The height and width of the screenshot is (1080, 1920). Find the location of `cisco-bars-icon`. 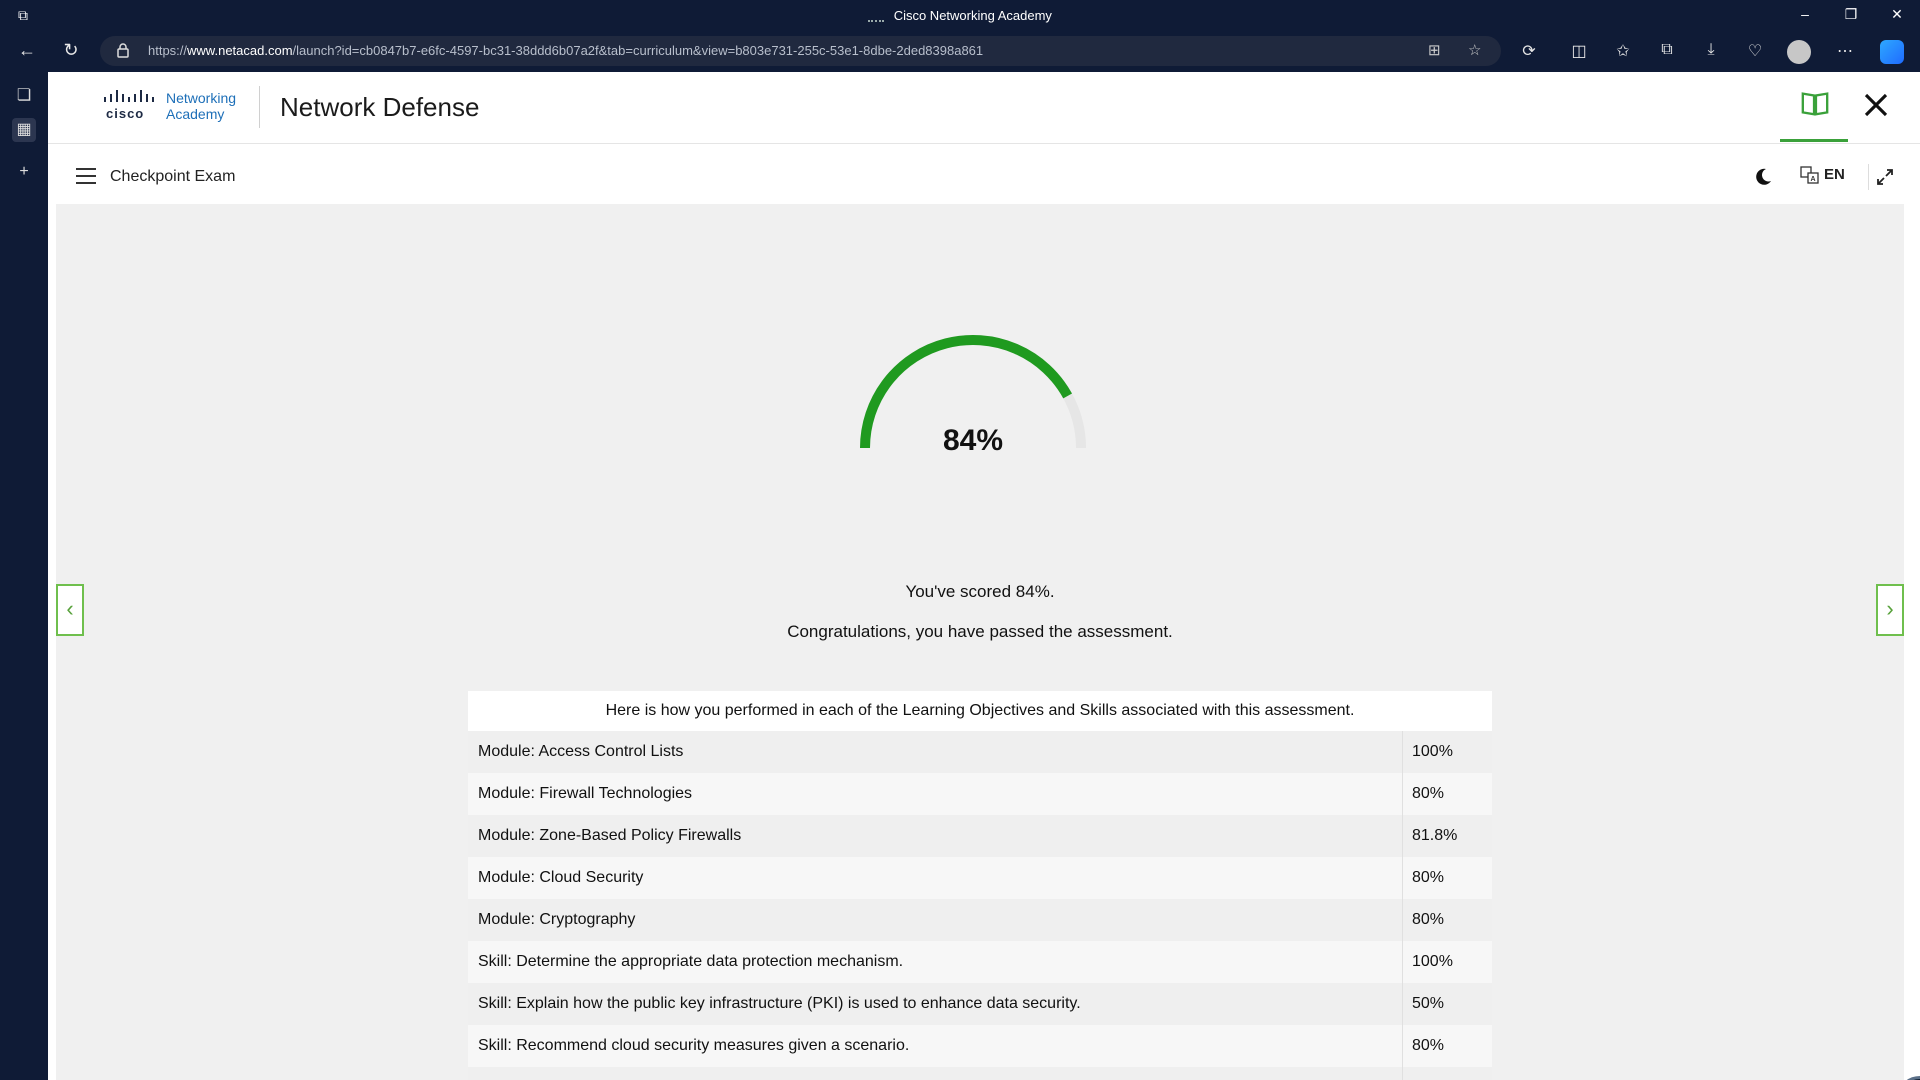

cisco-bars-icon is located at coordinates (129, 96).